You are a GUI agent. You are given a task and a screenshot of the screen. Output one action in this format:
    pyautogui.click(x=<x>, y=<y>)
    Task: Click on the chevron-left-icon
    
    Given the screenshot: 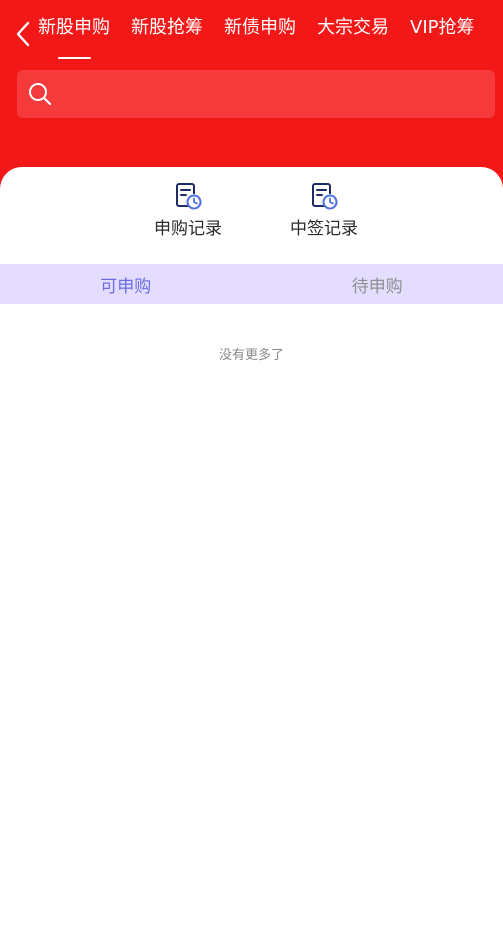 What is the action you would take?
    pyautogui.click(x=23, y=34)
    